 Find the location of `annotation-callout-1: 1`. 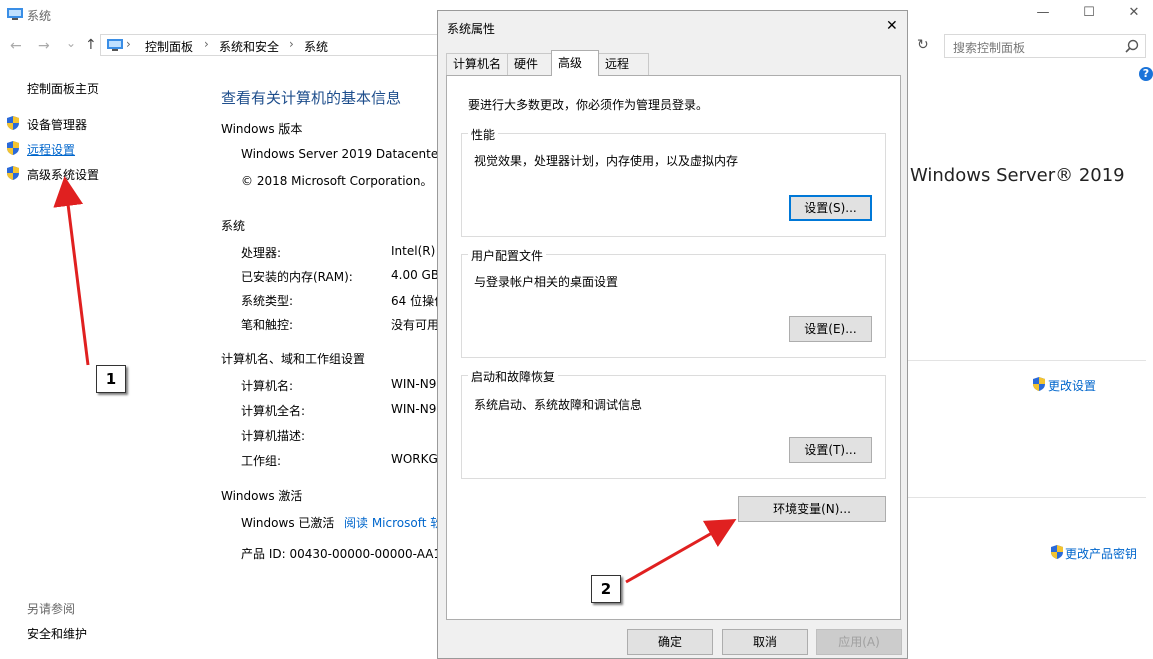

annotation-callout-1: 1 is located at coordinates (111, 379).